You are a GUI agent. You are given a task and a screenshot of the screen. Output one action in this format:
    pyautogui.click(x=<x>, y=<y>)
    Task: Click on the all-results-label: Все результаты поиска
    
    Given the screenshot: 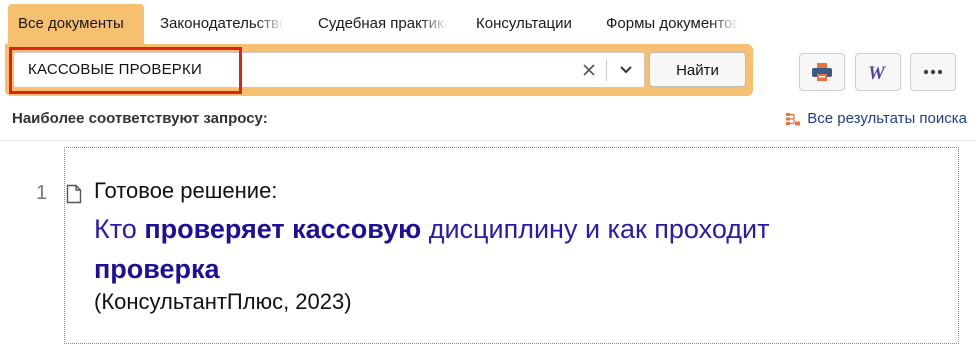 What is the action you would take?
    pyautogui.click(x=887, y=118)
    